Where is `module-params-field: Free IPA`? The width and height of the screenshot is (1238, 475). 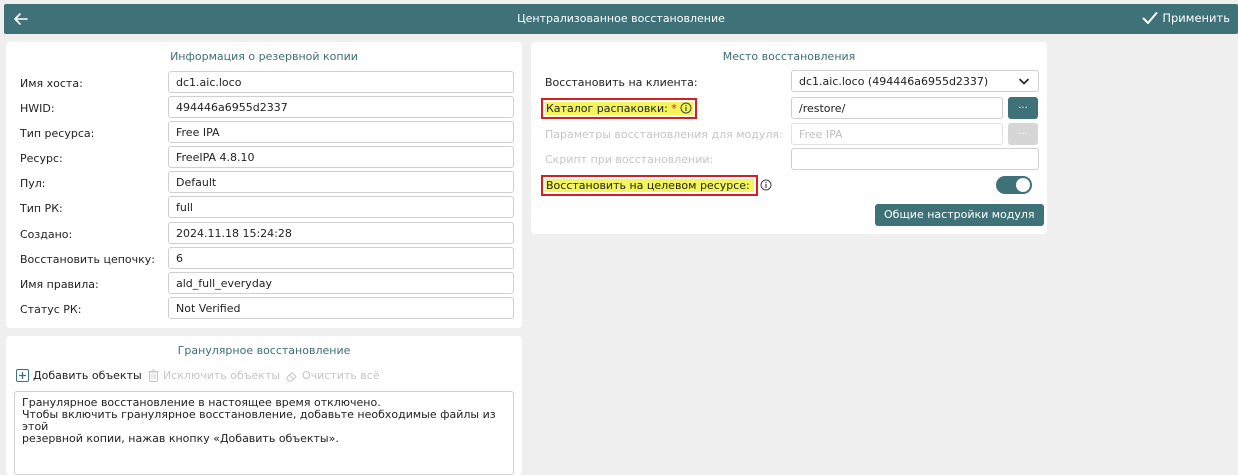 module-params-field: Free IPA is located at coordinates (897, 134).